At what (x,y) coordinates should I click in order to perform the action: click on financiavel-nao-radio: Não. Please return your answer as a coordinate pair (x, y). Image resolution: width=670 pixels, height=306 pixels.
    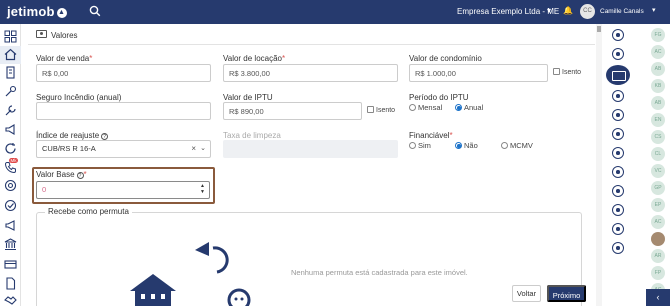
    Looking at the image, I should click on (466, 145).